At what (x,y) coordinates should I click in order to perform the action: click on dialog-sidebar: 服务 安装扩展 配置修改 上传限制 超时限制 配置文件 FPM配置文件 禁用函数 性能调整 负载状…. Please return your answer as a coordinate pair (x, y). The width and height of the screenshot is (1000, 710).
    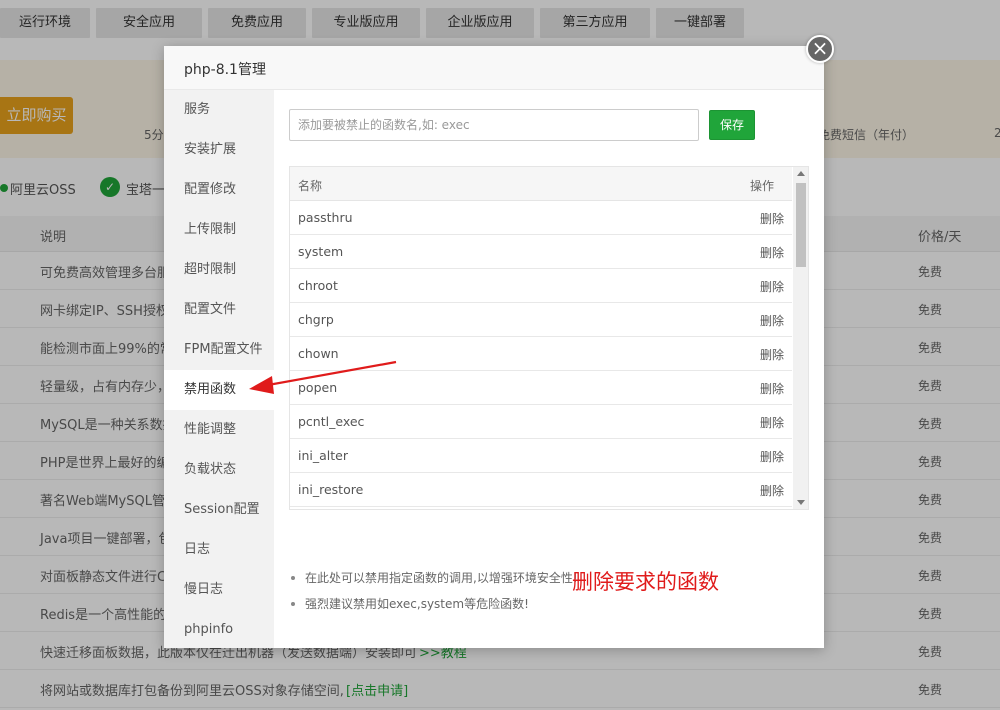
    Looking at the image, I should click on (219, 369).